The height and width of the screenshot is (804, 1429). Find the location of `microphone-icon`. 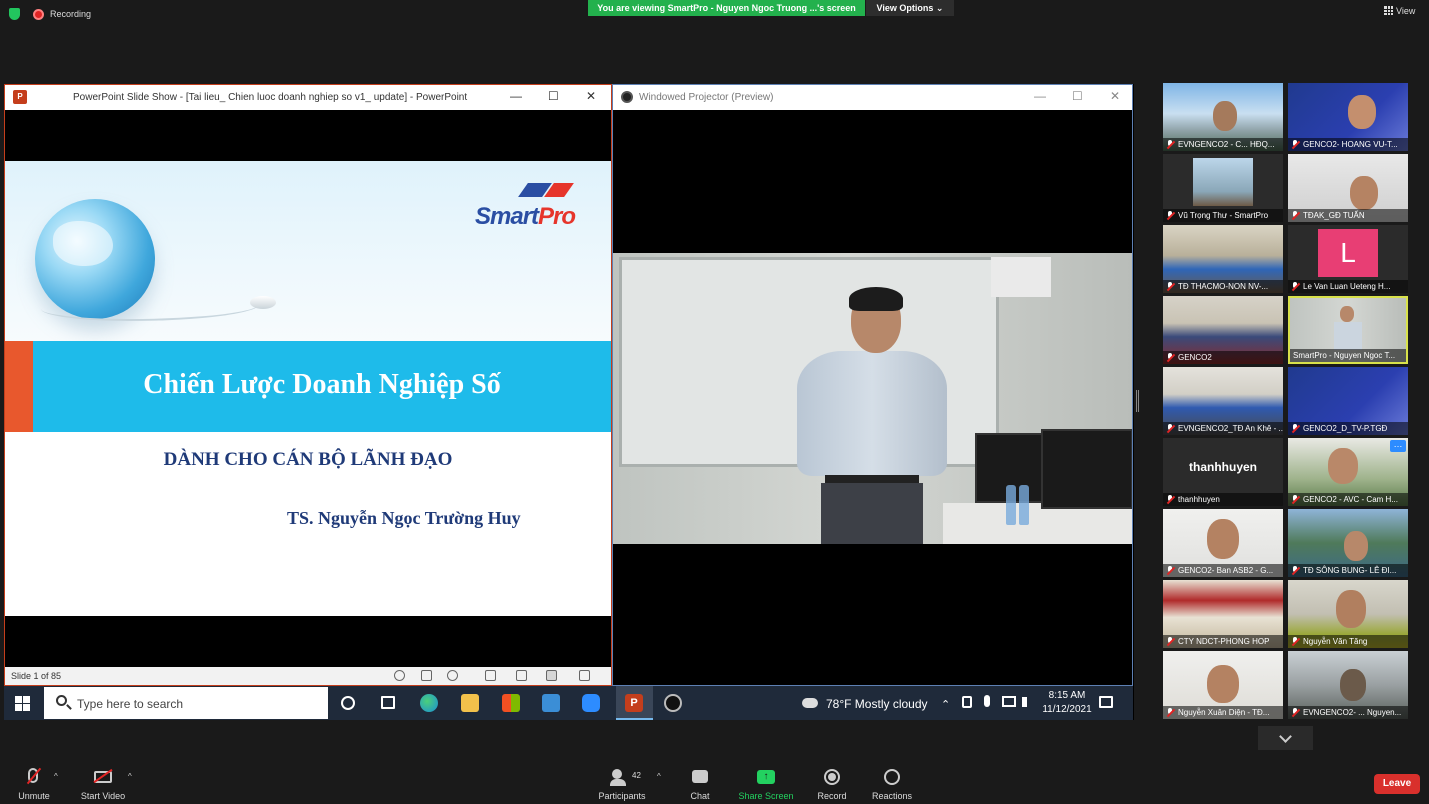

microphone-icon is located at coordinates (987, 701).